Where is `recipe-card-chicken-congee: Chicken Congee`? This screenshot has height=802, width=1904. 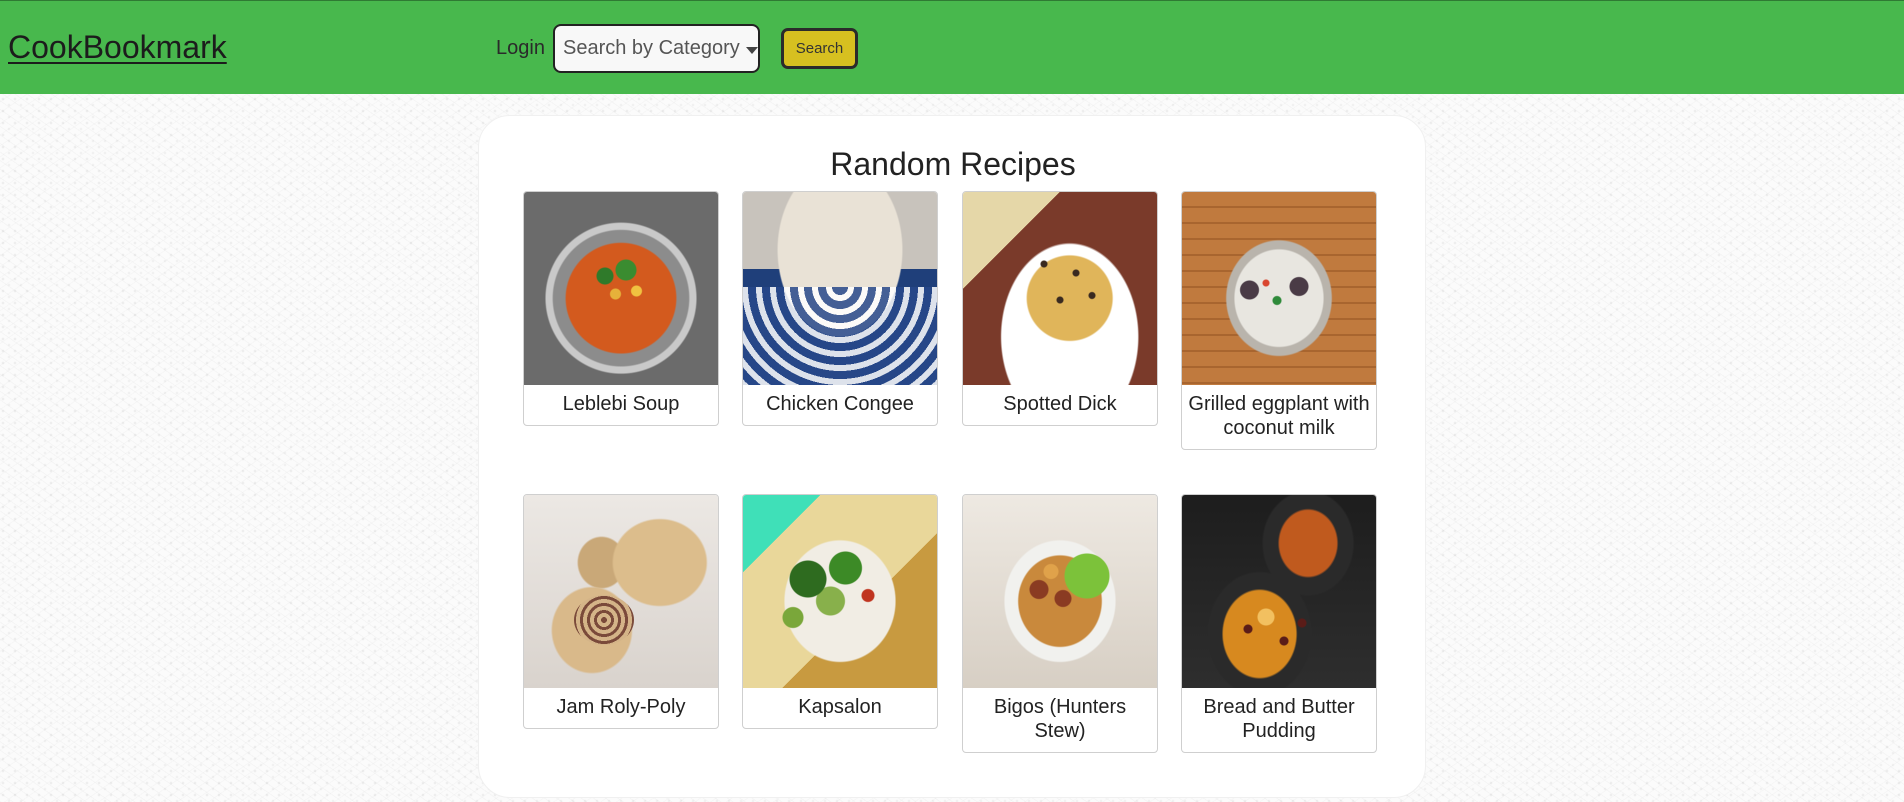 recipe-card-chicken-congee: Chicken Congee is located at coordinates (840, 308).